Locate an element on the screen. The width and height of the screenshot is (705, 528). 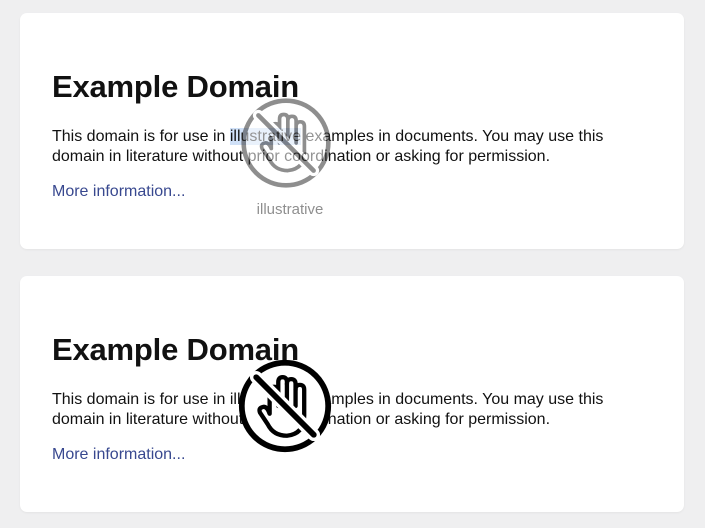
drag-ghost: illustrative is located at coordinates (290, 162).